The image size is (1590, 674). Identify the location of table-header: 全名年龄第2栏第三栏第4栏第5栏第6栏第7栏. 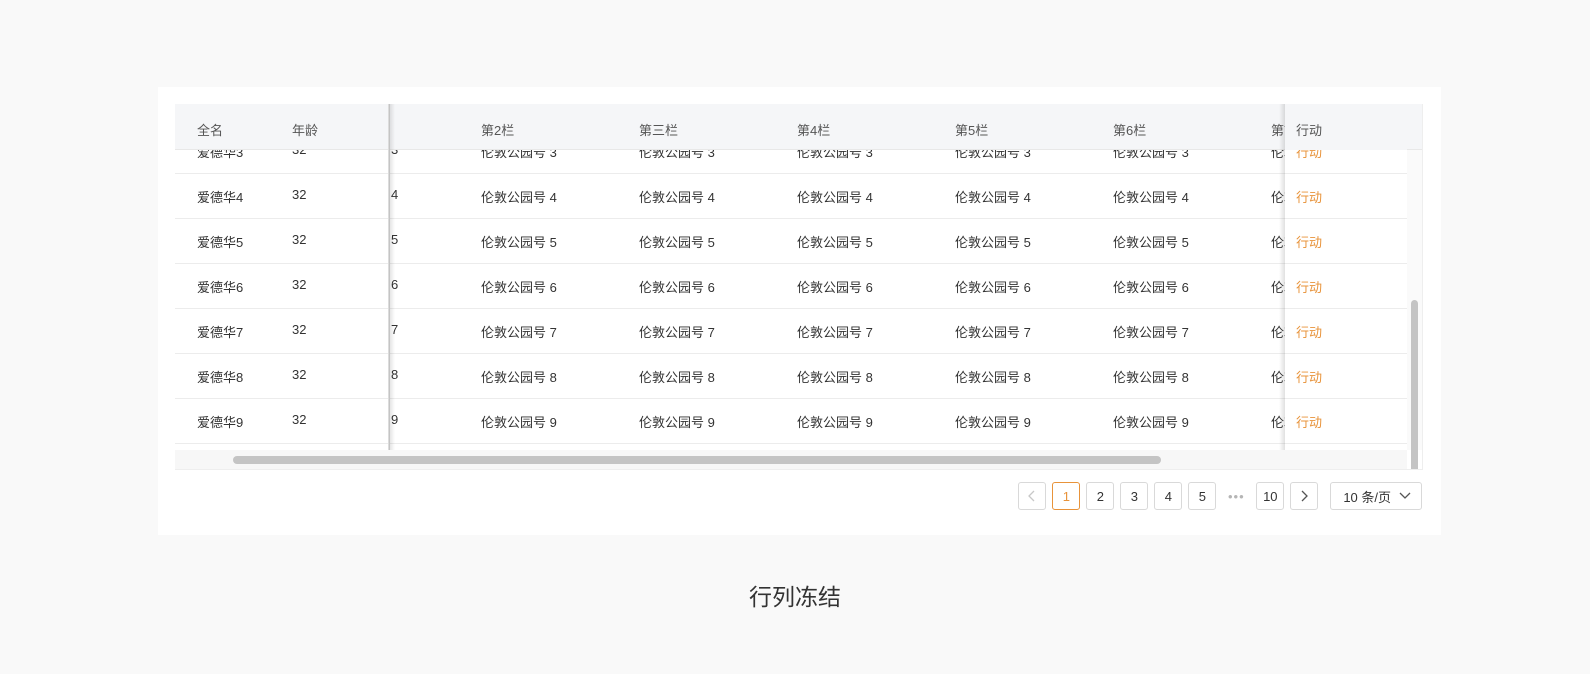
(798, 127).